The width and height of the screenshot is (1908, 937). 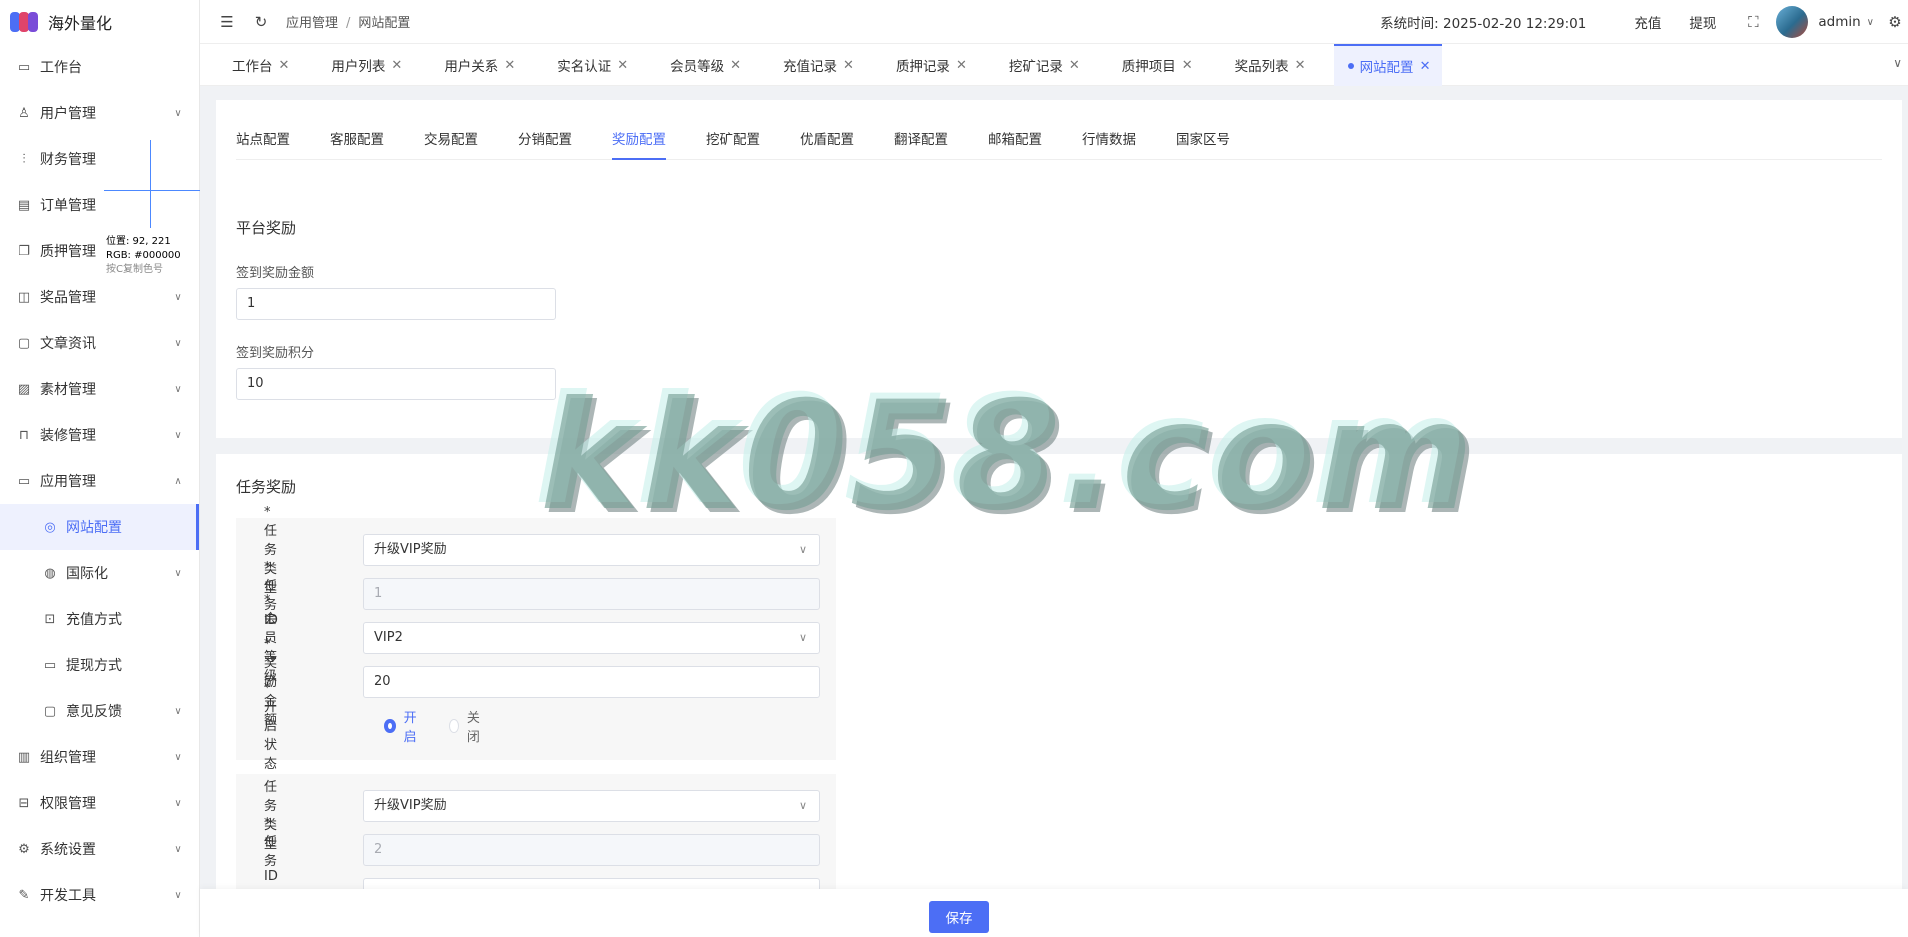 I want to click on tab-staking-projects: 质押项目 ✕, so click(x=1148, y=65).